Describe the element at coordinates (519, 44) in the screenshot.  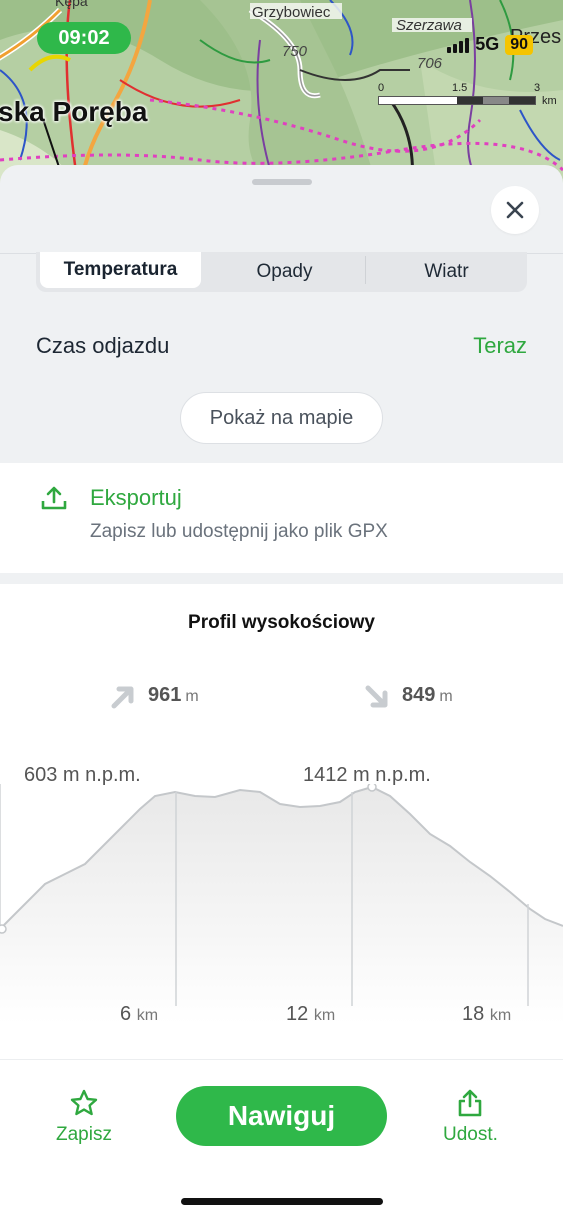
I see `battery-indicator: 90` at that location.